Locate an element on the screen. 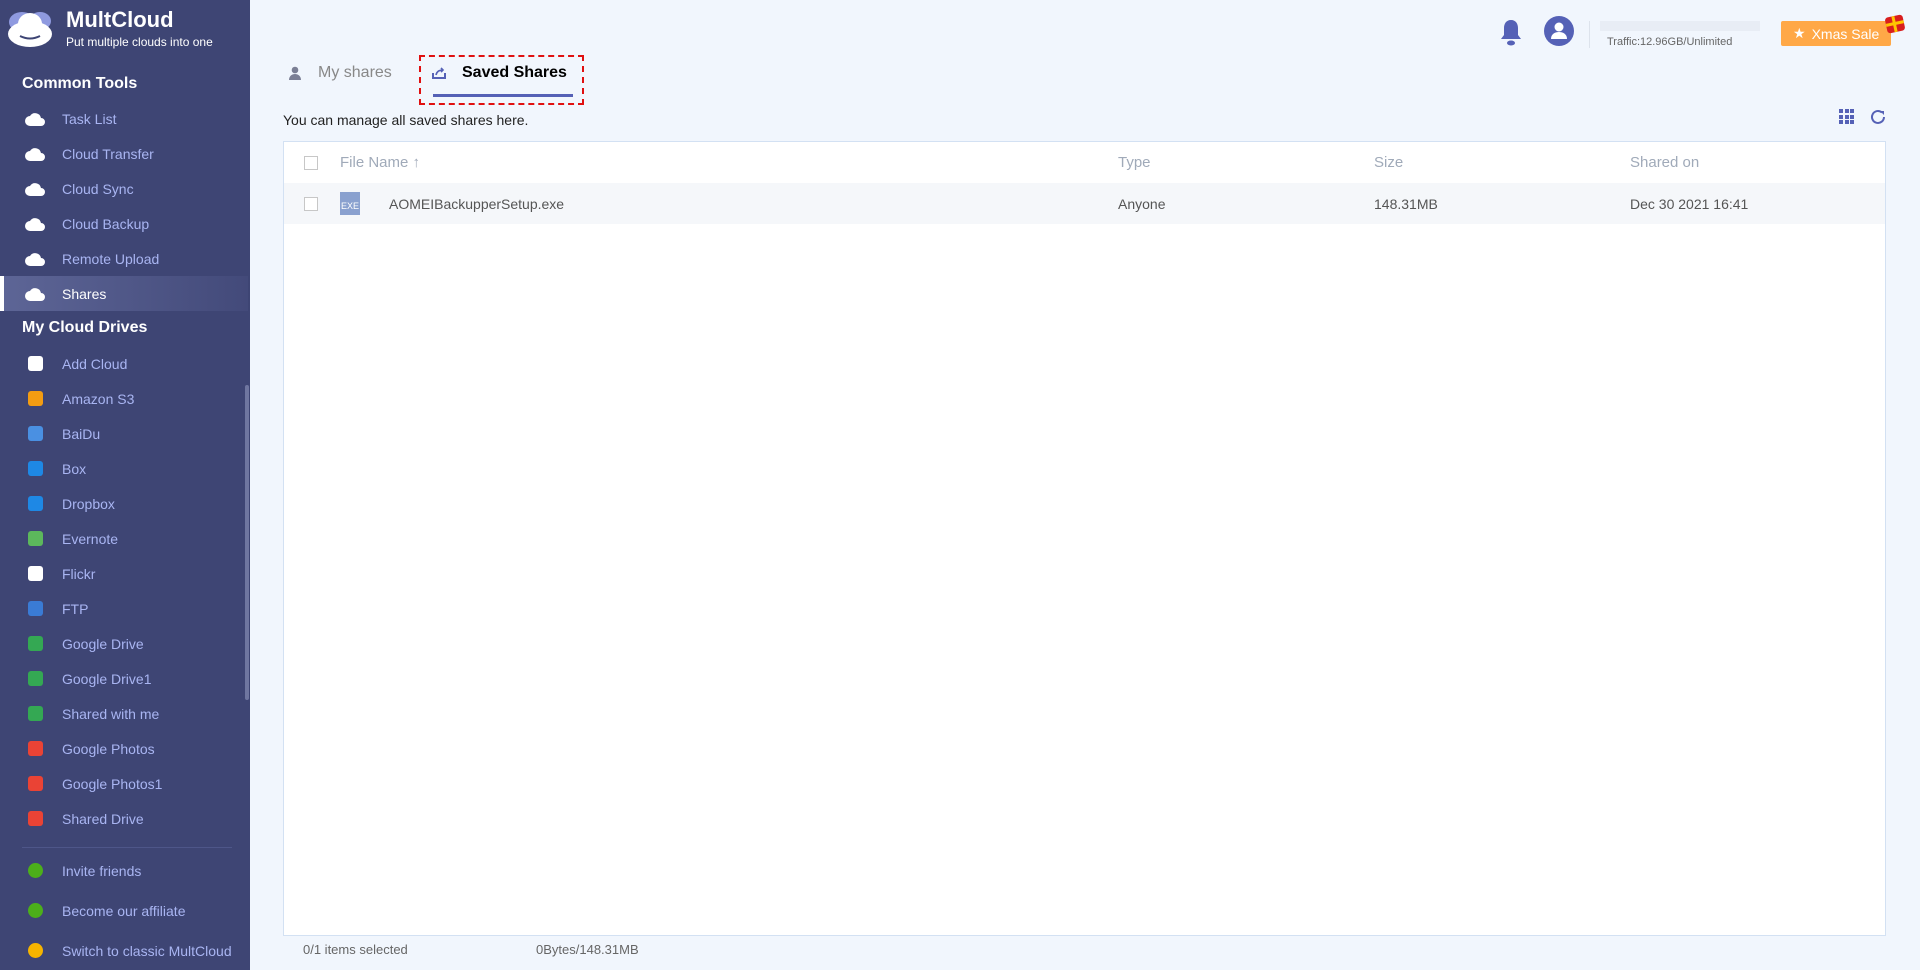 This screenshot has width=1920, height=970. sidebar-item-ftp: FTP is located at coordinates (124, 608).